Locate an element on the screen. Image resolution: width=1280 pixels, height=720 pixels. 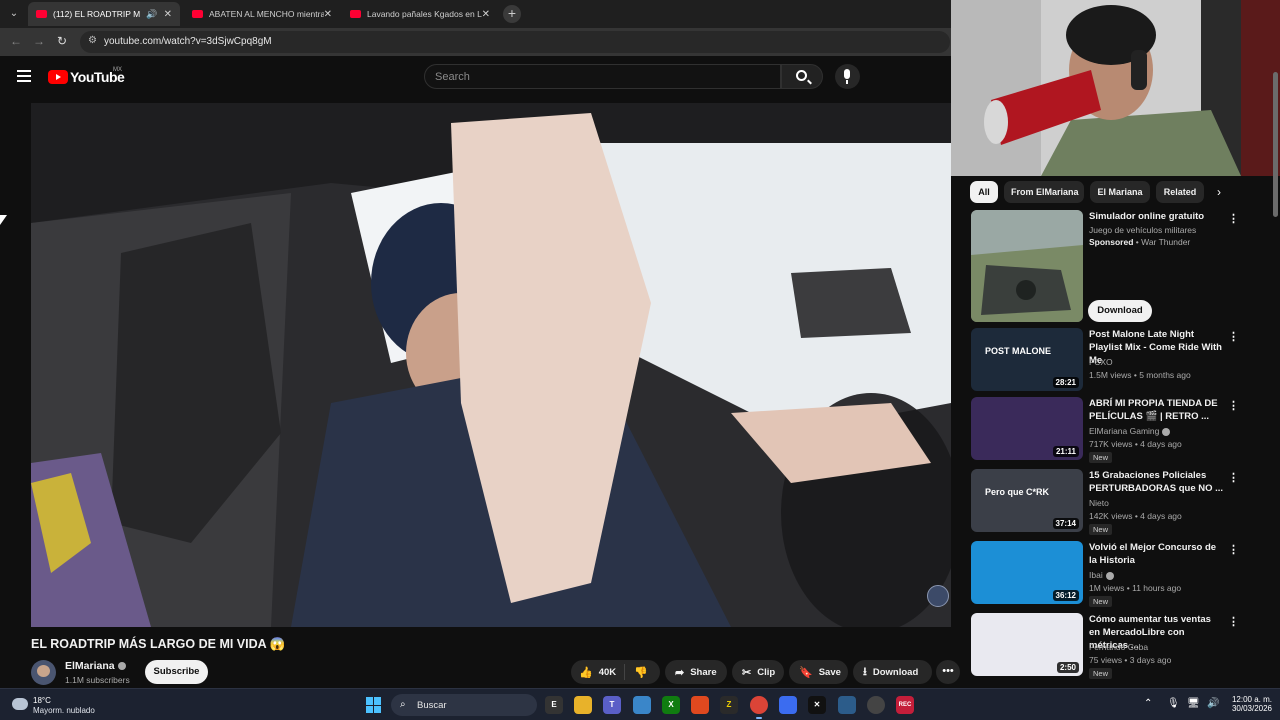
share-arrow-icon: ➦ is located at coordinates (680, 672).